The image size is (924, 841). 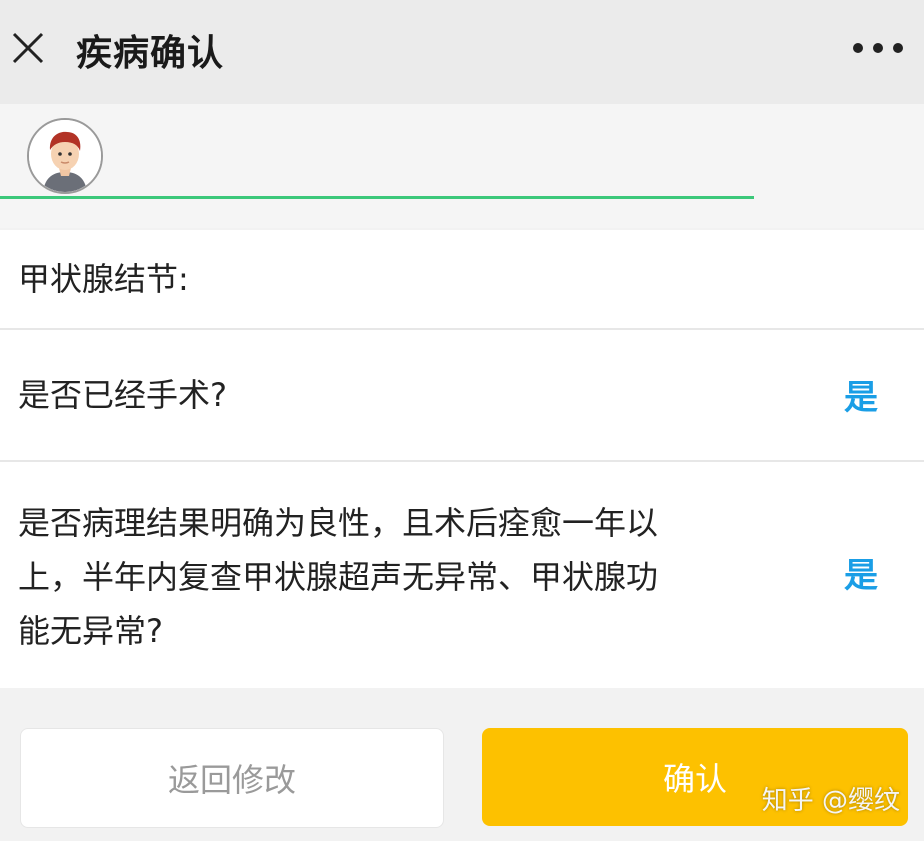 What do you see at coordinates (103, 279) in the screenshot?
I see `question-label: 甲状腺结节:` at bounding box center [103, 279].